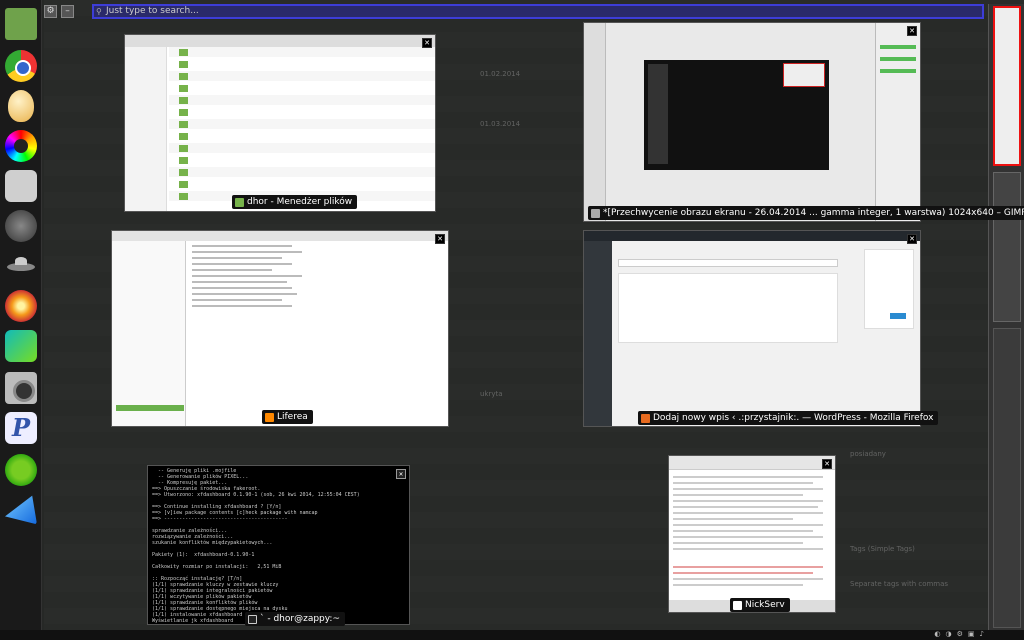  Describe the element at coordinates (21, 266) in the screenshot. I see `ufo-icon` at that location.